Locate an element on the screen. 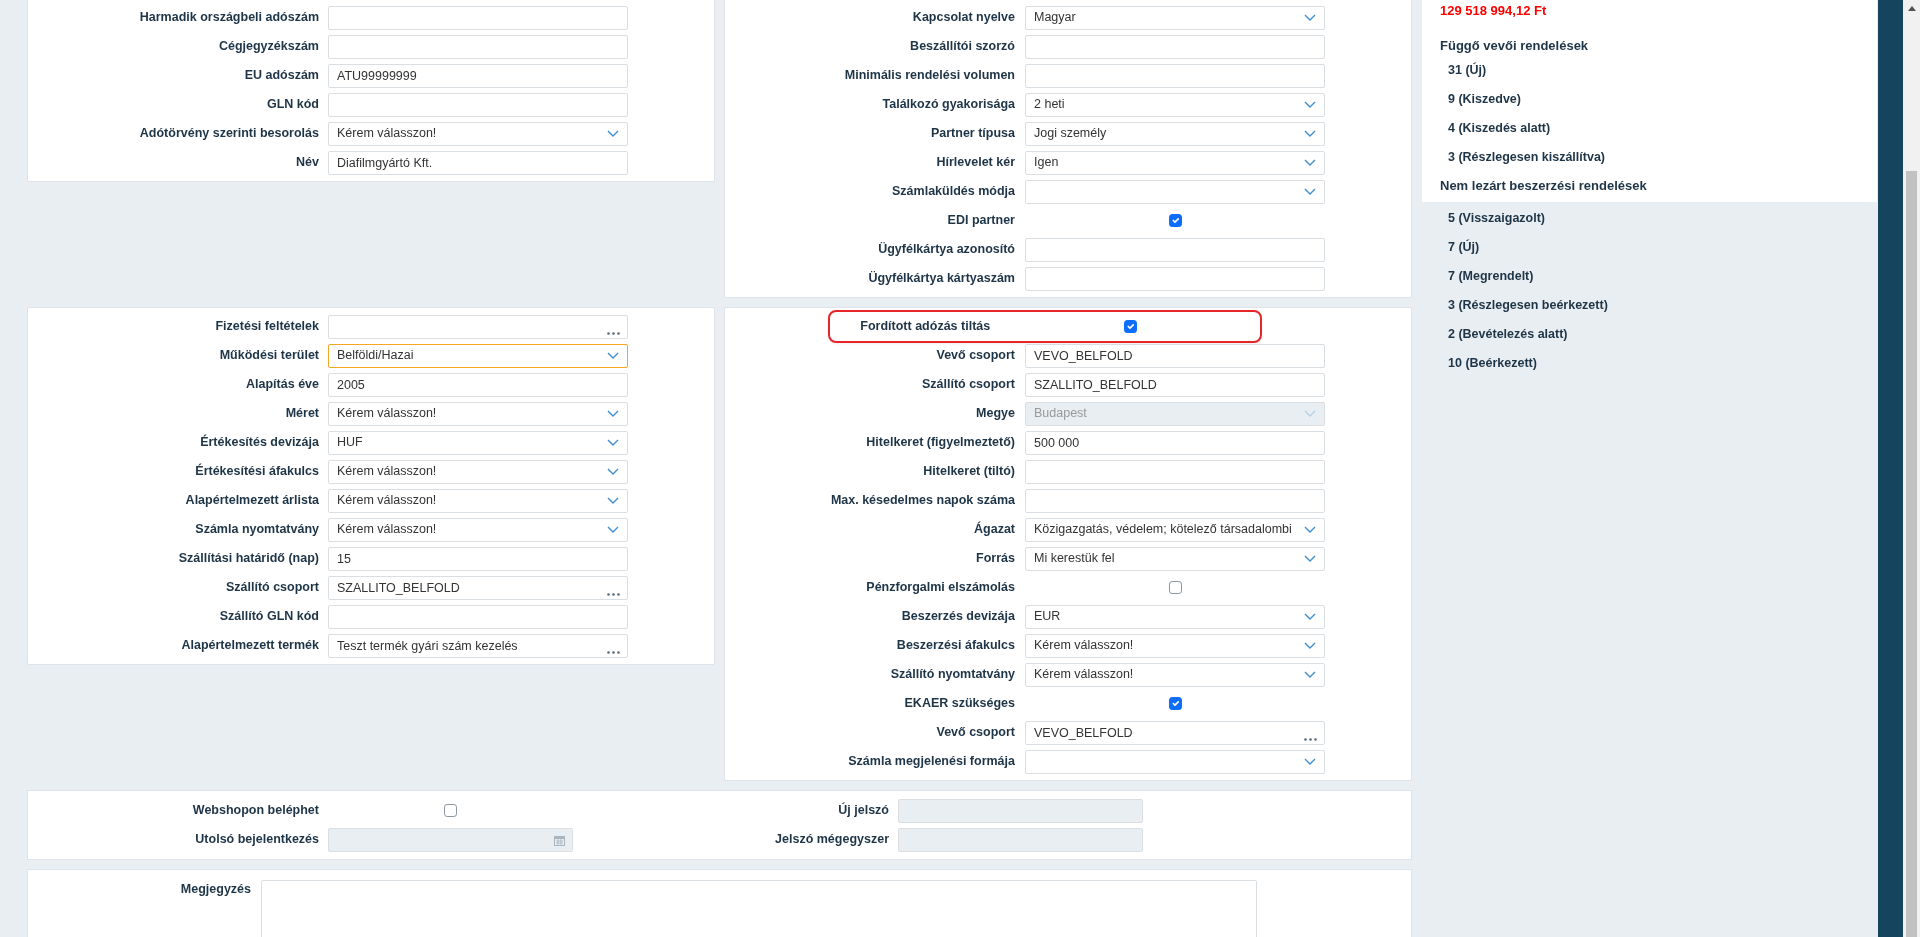 This screenshot has height=937, width=1920. field-label: Jelszó mégegyszer is located at coordinates (832, 840).